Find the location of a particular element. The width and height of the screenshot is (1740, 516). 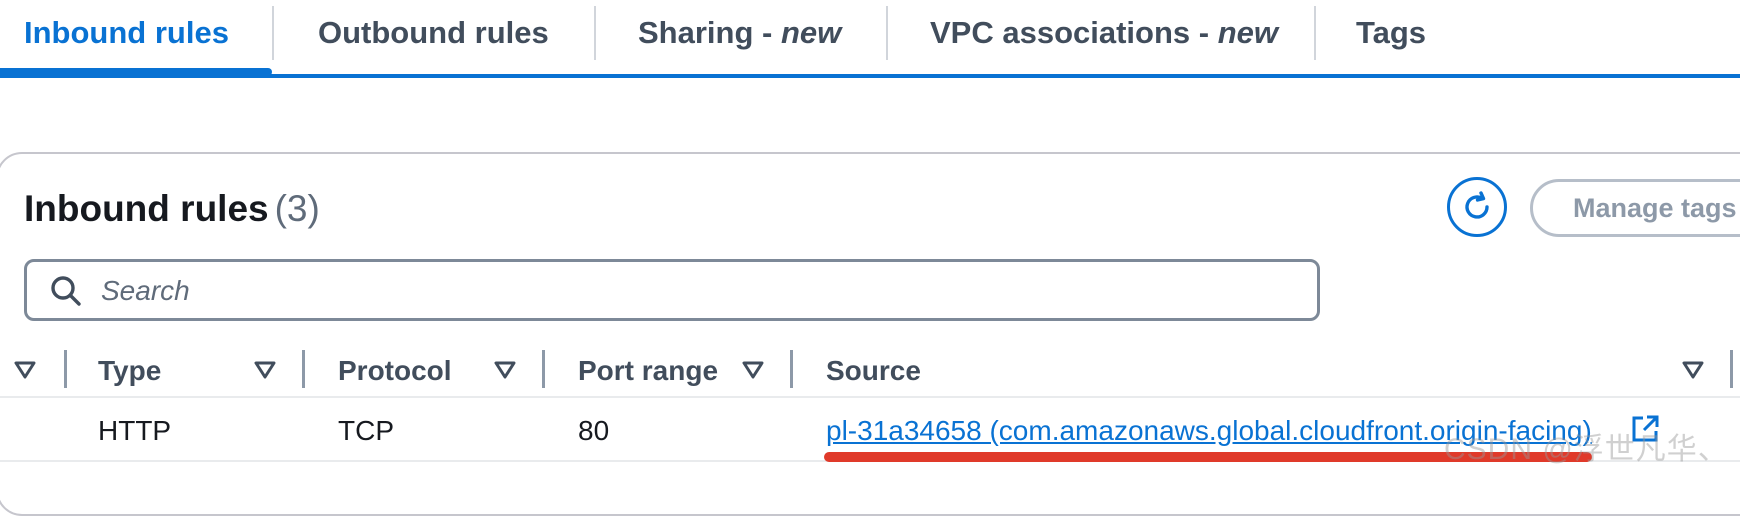

panel-title: Inbound rules (3) is located at coordinates (172, 209).